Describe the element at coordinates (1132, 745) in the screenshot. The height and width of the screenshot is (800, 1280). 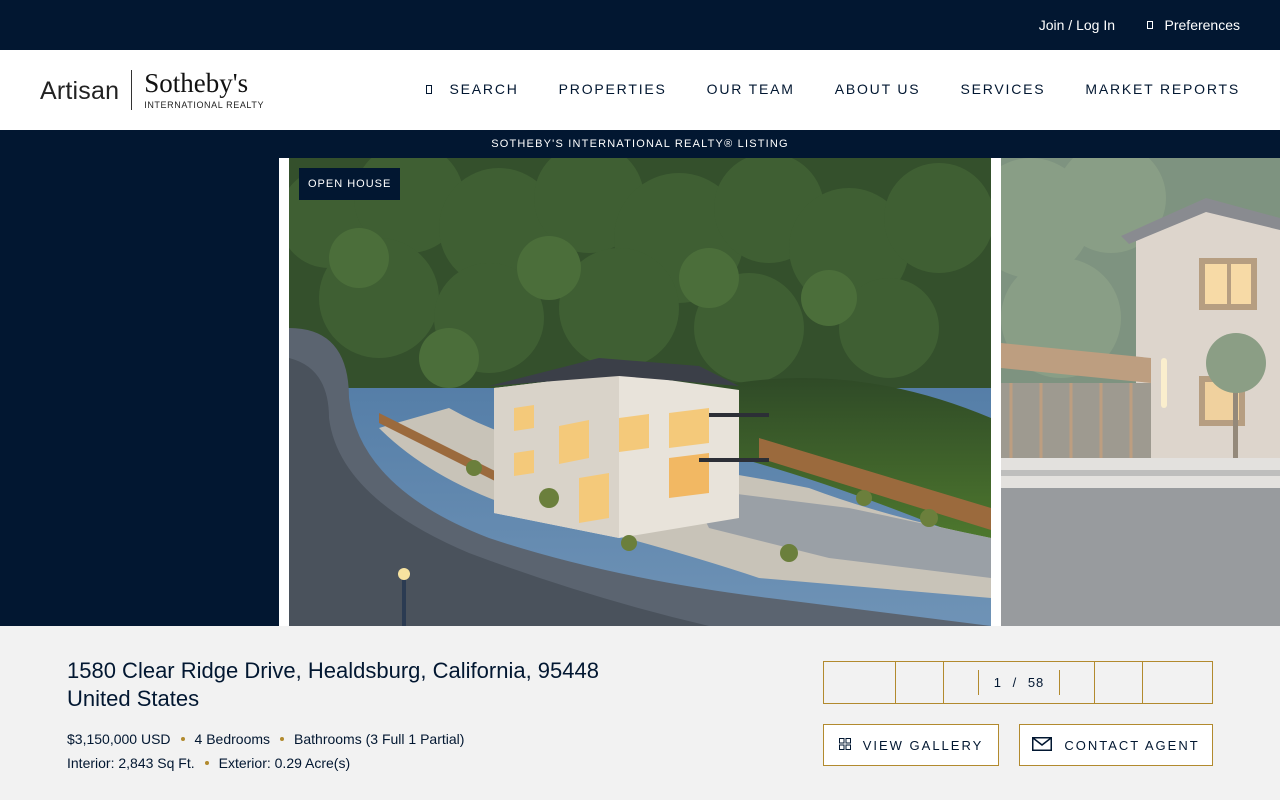
I see `contact-agent-label: CONTACT AGENT` at that location.